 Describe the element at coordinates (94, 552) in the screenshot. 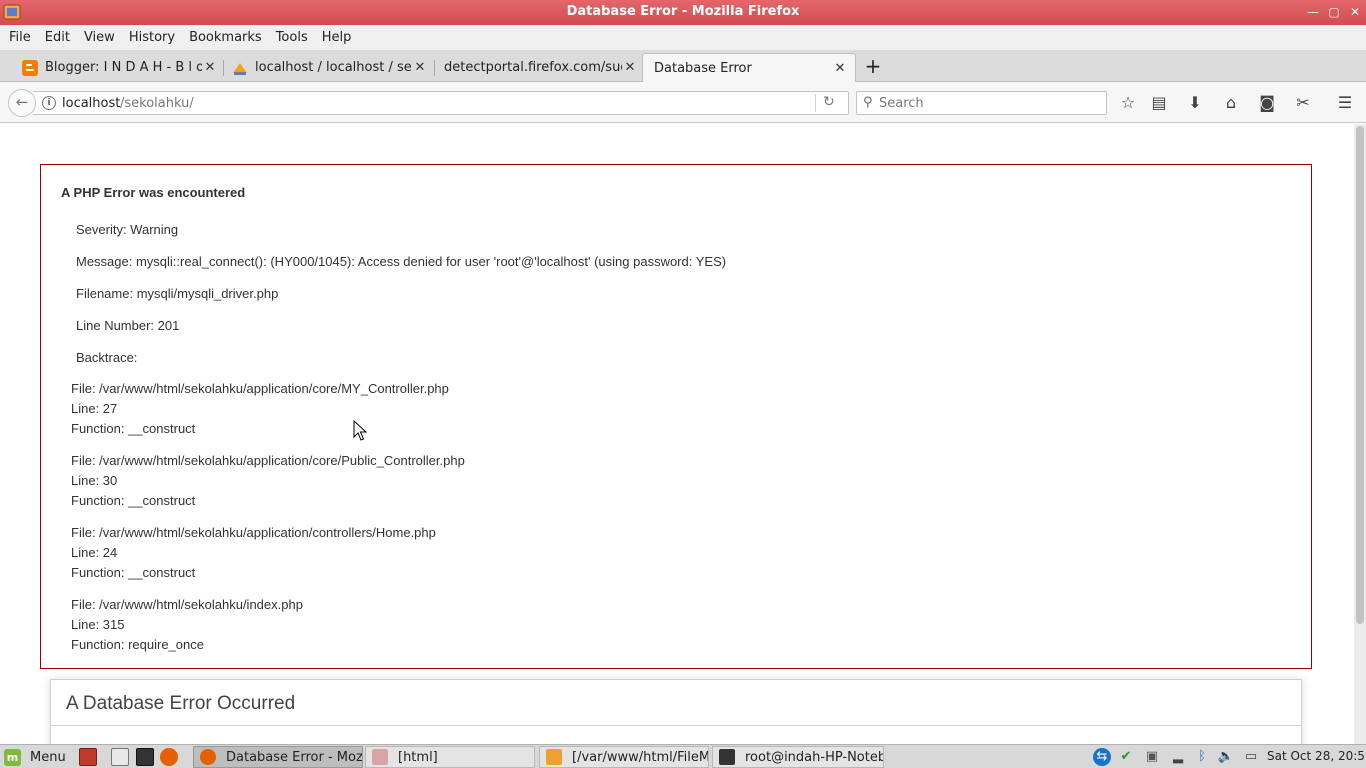

I see `backtrace-line: Line: 24` at that location.